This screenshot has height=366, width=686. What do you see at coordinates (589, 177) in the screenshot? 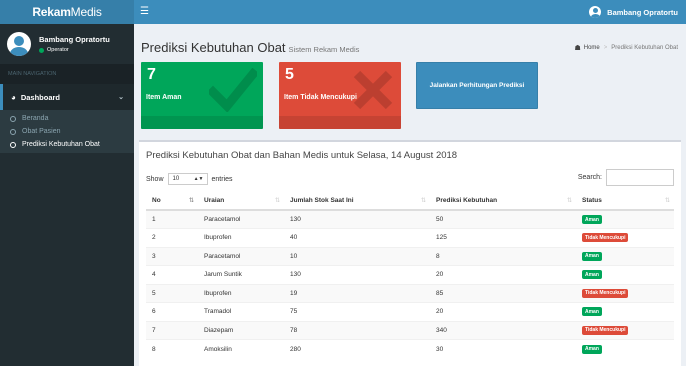
I see `search-label: Search:` at bounding box center [589, 177].